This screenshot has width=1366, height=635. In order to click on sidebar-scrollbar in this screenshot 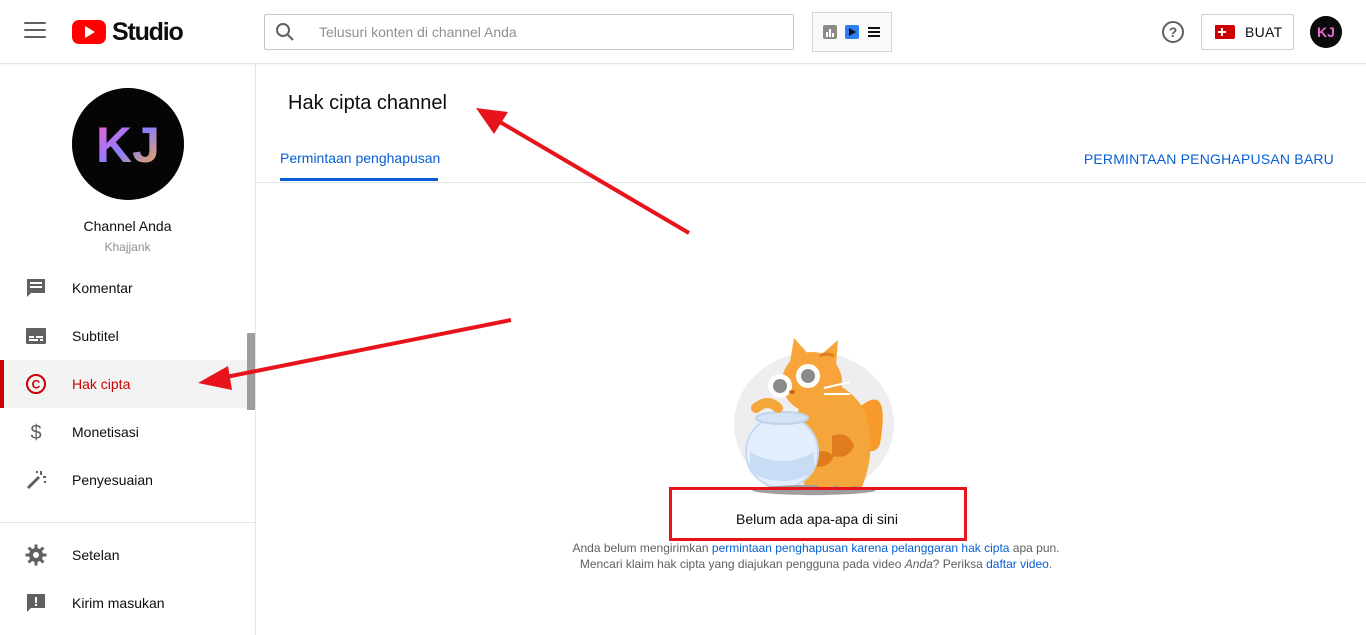, I will do `click(251, 371)`.